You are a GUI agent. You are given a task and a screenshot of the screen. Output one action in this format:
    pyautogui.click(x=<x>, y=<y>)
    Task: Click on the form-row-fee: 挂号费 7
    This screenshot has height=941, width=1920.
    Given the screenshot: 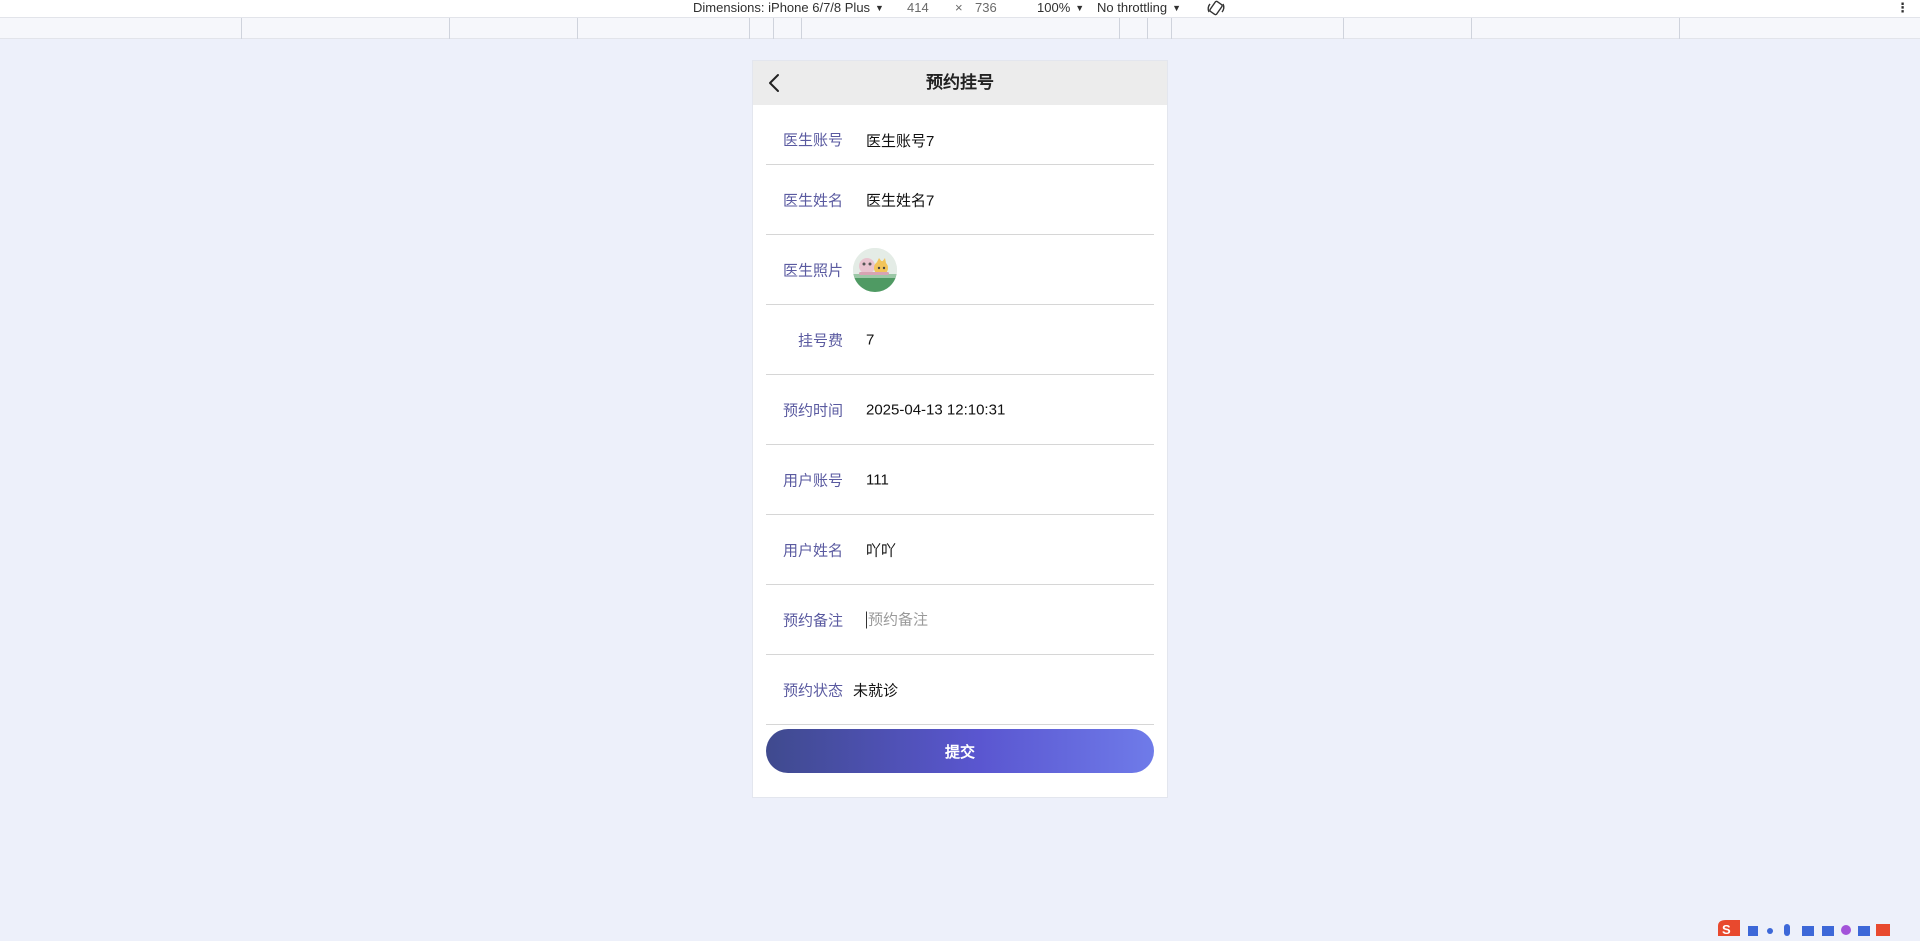 What is the action you would take?
    pyautogui.click(x=960, y=340)
    